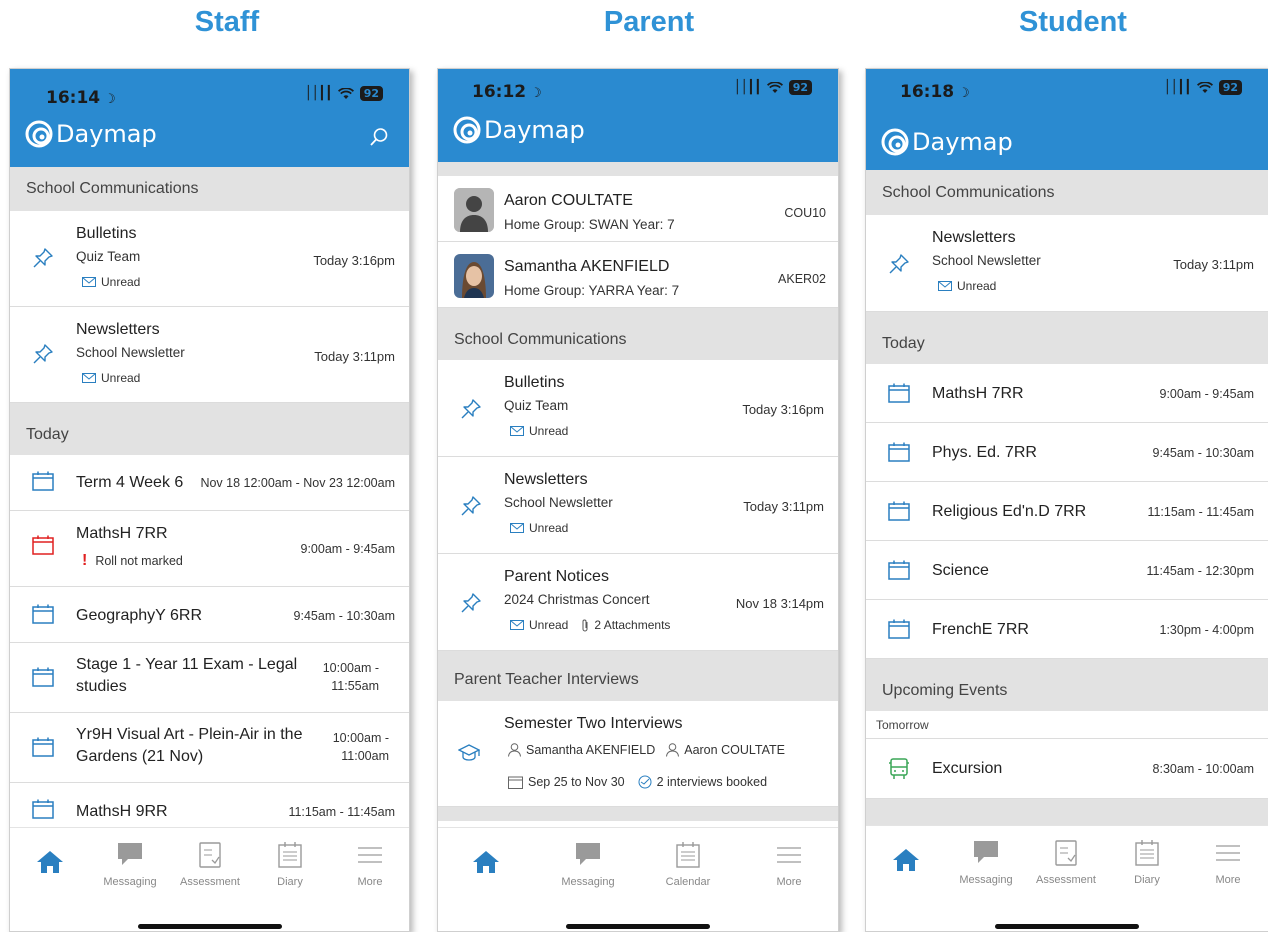 The image size is (1268, 932). What do you see at coordinates (805, 213) in the screenshot?
I see `student-code: COU10` at bounding box center [805, 213].